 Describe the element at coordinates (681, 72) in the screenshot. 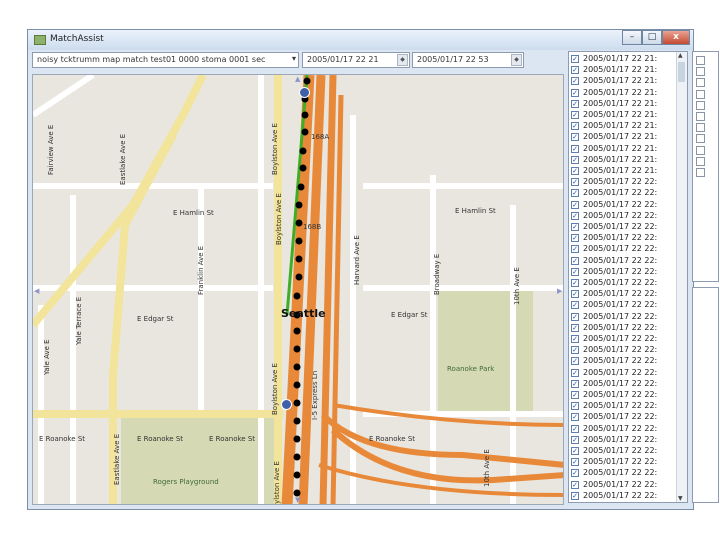

I see `scrollbar-thumb` at that location.